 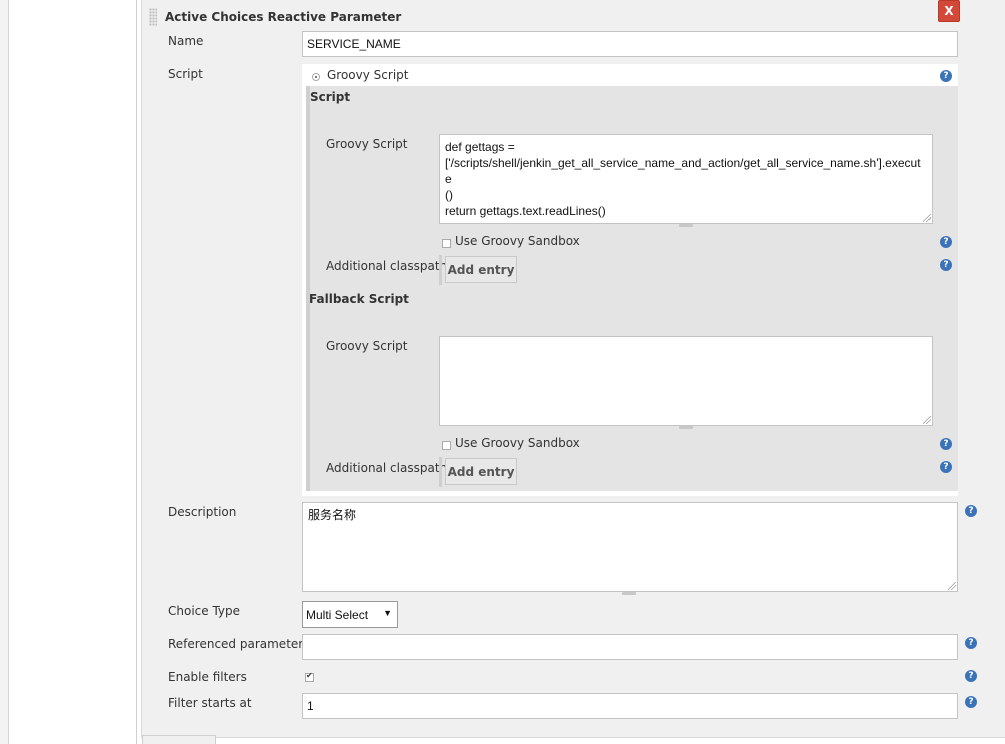 I want to click on filter-starts-help-icon: ?, so click(x=971, y=702).